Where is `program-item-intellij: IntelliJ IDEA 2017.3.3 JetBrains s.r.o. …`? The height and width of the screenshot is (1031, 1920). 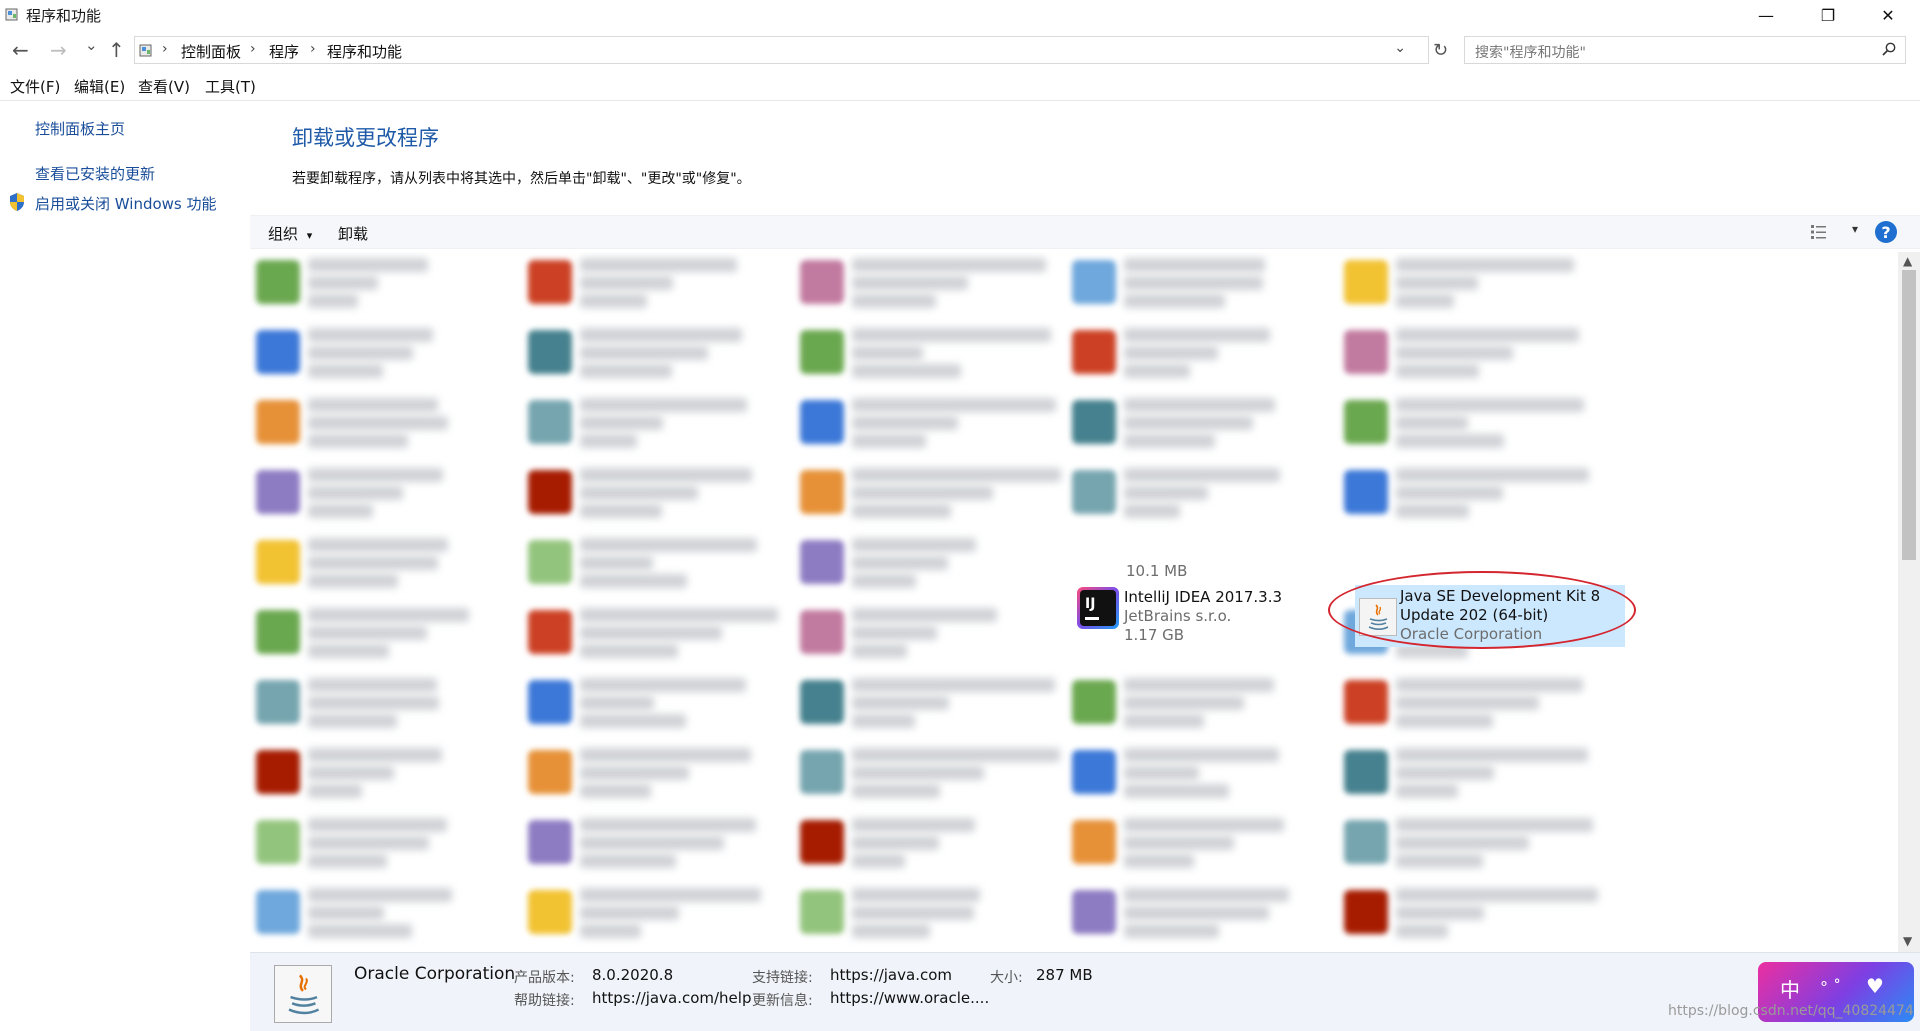 program-item-intellij: IntelliJ IDEA 2017.3.3 JetBrains s.r.o. … is located at coordinates (1203, 616).